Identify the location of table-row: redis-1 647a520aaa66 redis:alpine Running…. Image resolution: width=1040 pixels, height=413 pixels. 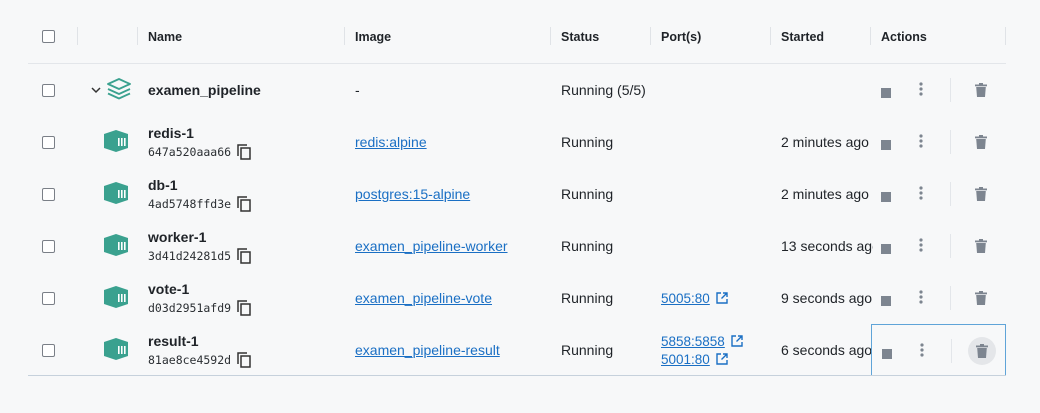
(517, 142).